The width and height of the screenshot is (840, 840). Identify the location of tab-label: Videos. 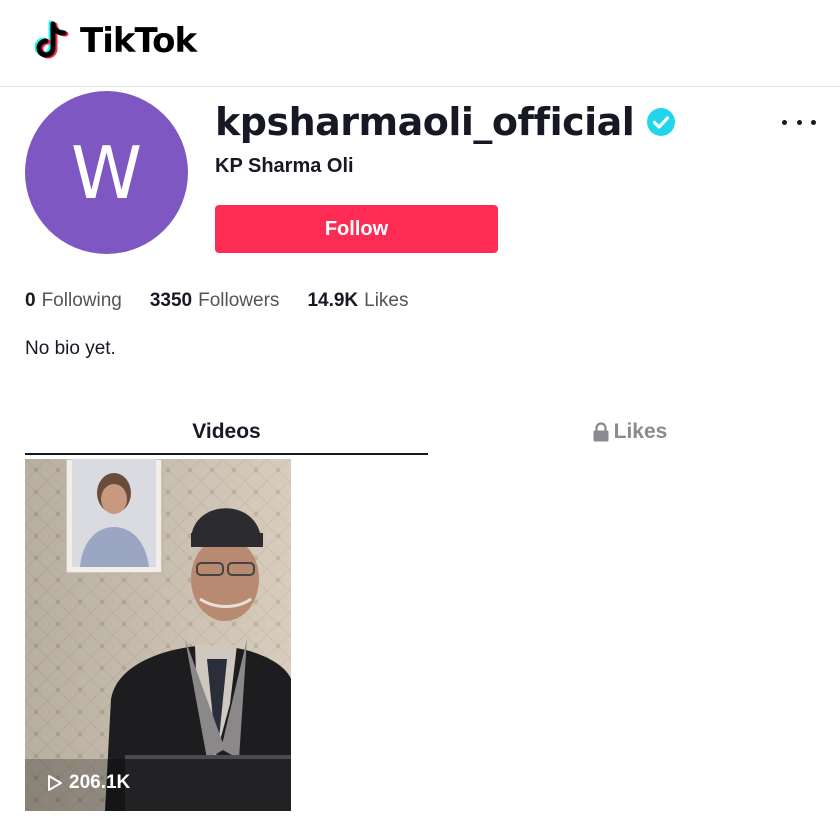
(226, 431).